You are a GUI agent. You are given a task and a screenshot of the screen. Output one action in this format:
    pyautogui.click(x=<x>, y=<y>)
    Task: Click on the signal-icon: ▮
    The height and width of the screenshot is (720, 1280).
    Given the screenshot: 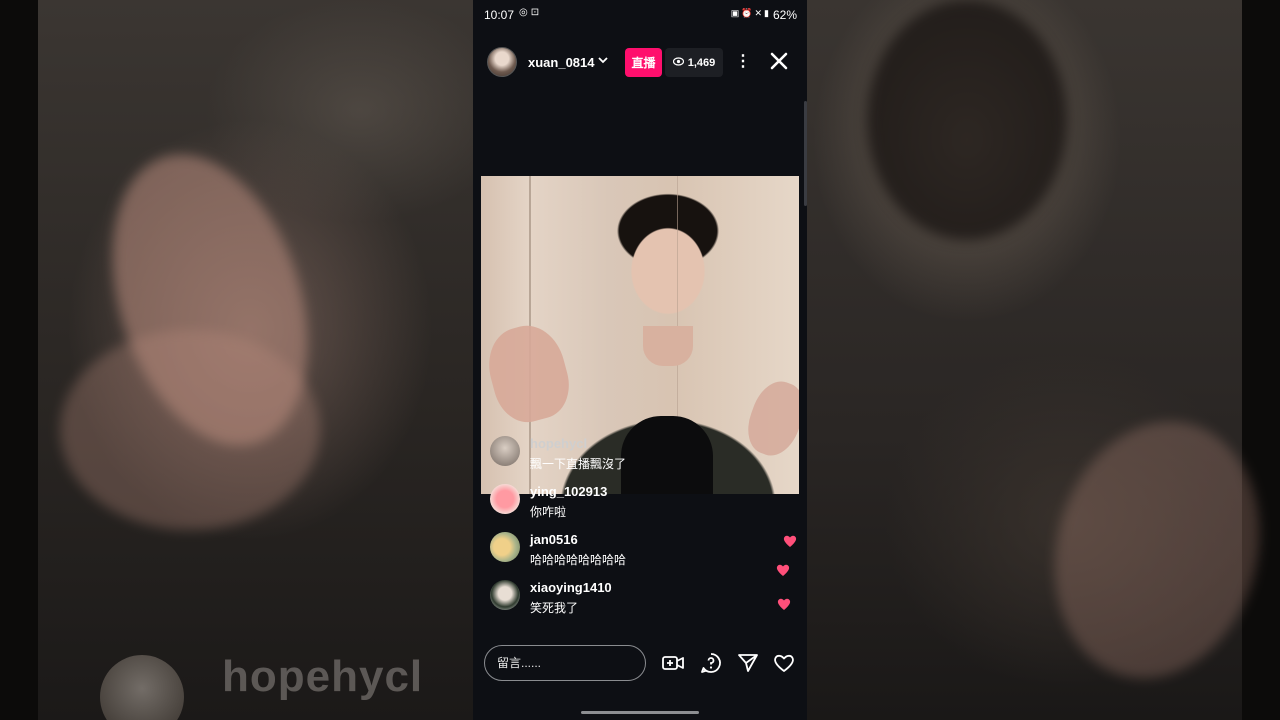 What is the action you would take?
    pyautogui.click(x=767, y=13)
    